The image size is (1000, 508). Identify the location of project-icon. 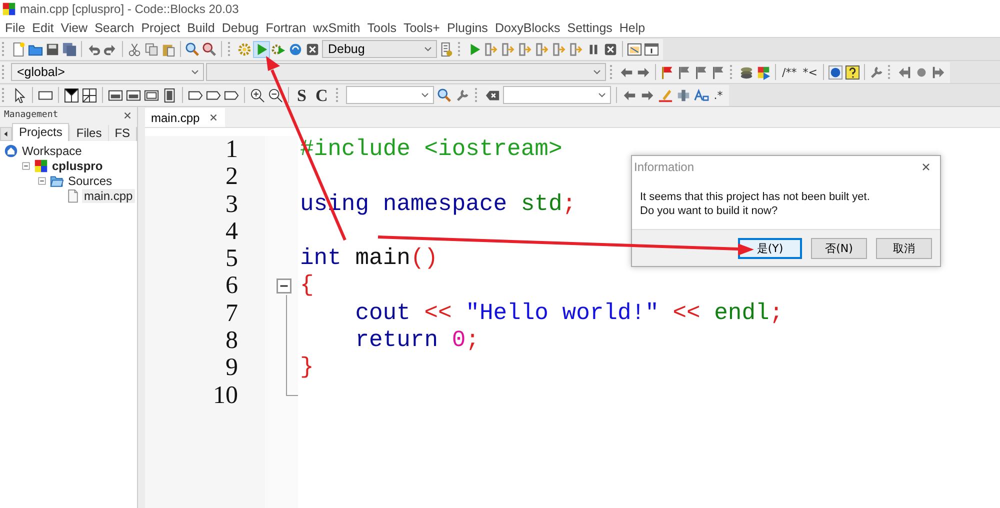
(41, 165).